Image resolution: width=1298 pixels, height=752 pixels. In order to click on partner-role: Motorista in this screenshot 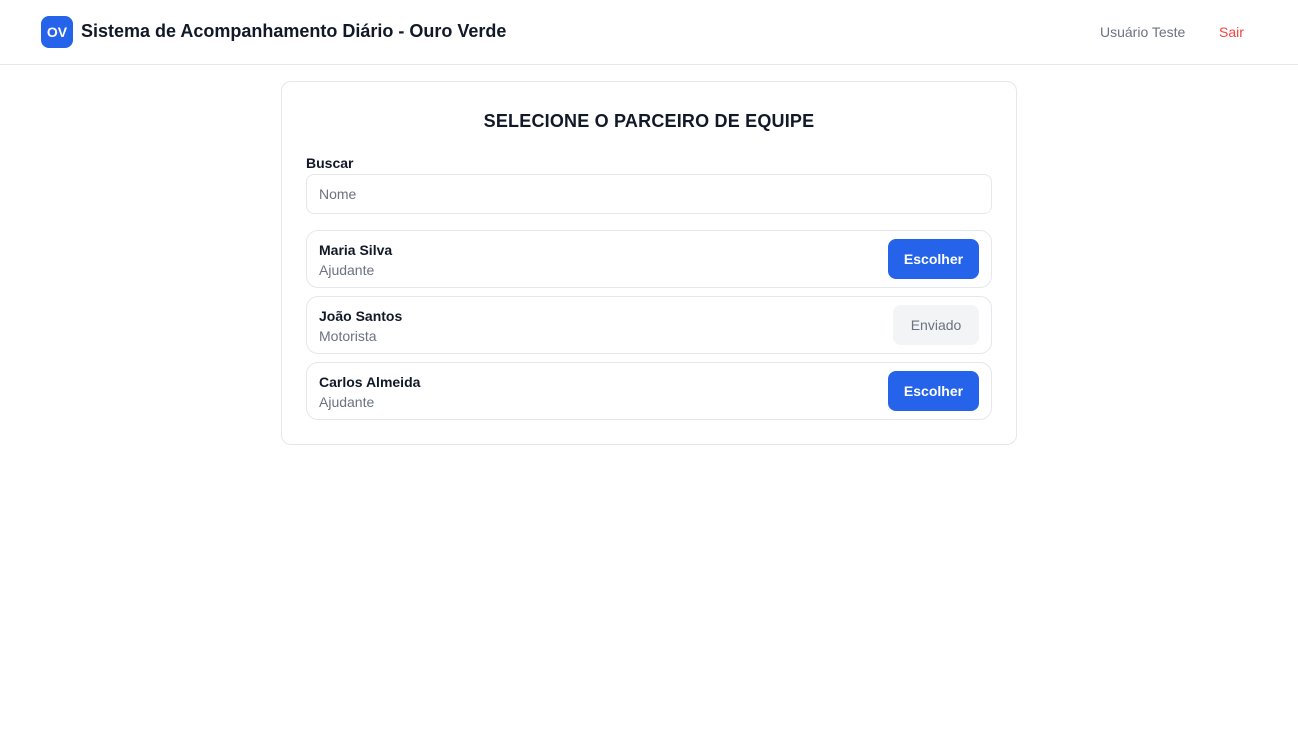, I will do `click(348, 336)`.